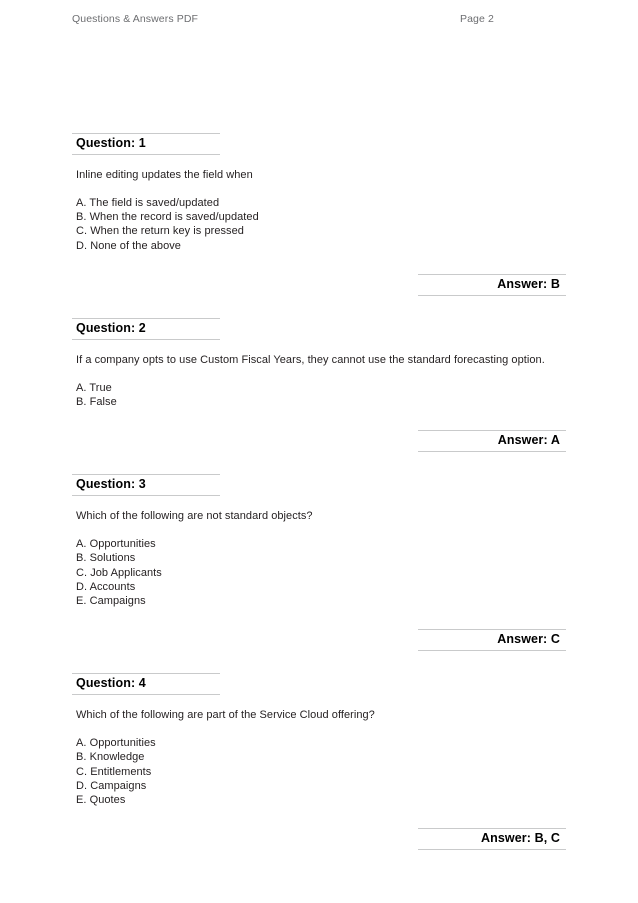 This screenshot has width=638, height=903. What do you see at coordinates (319, 839) in the screenshot?
I see `answer-row-4: Answer: B, C` at bounding box center [319, 839].